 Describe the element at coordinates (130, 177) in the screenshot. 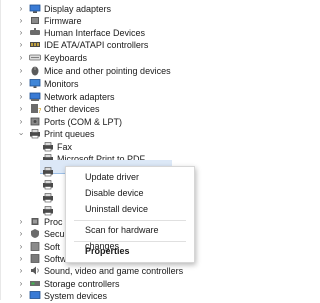

I see `menu-item-update-driver: Update driver` at that location.